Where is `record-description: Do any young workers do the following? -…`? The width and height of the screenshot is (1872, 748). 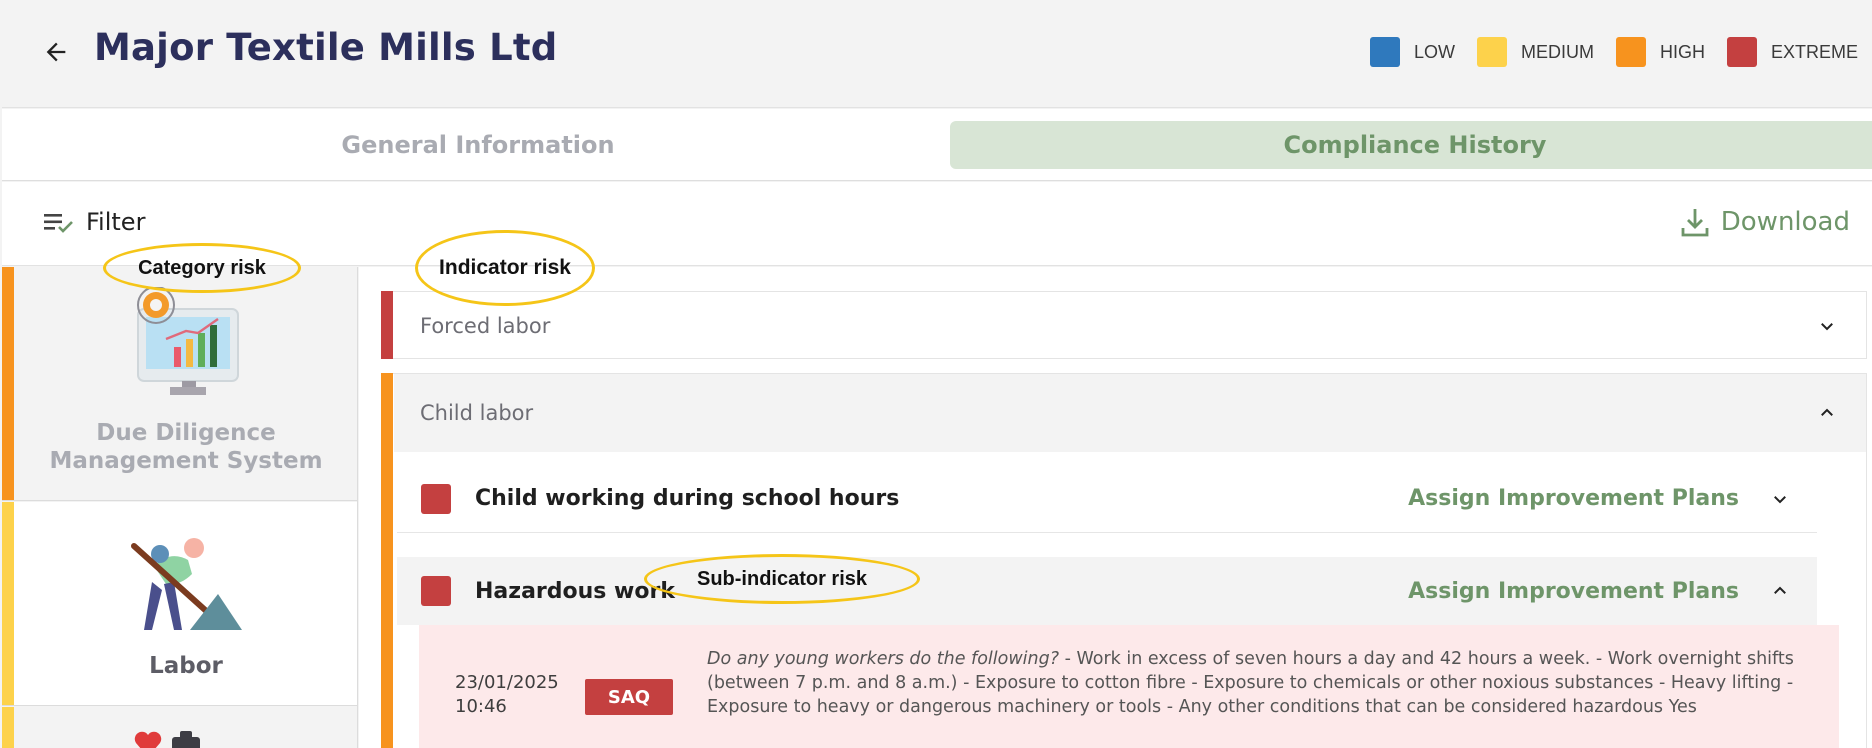
record-description: Do any young workers do the following? -… is located at coordinates (1257, 683).